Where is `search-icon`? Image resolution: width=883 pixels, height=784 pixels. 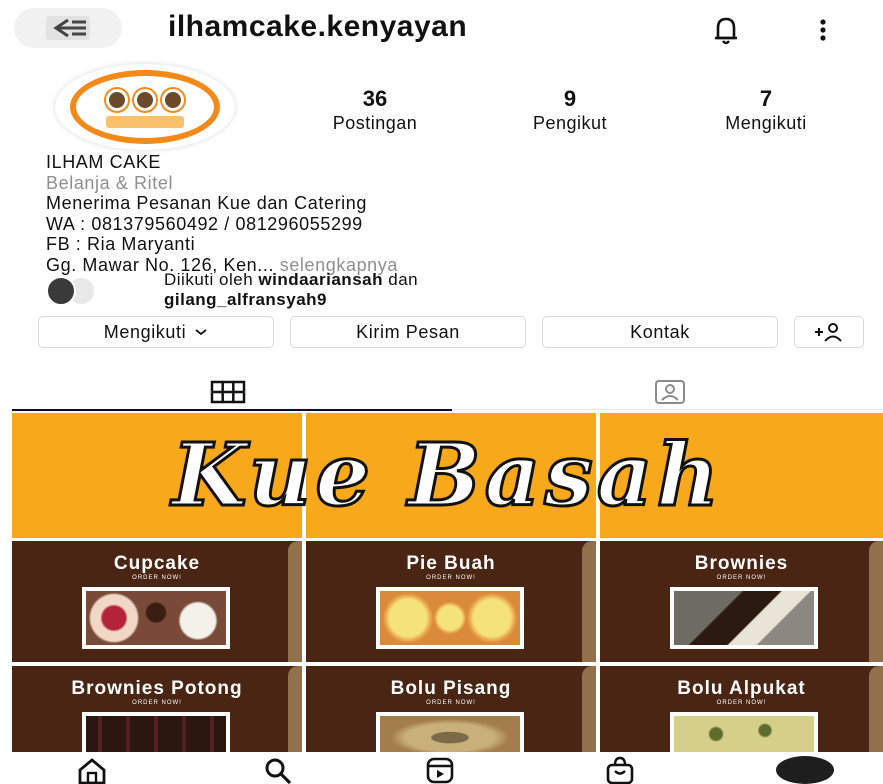
search-icon is located at coordinates (278, 770).